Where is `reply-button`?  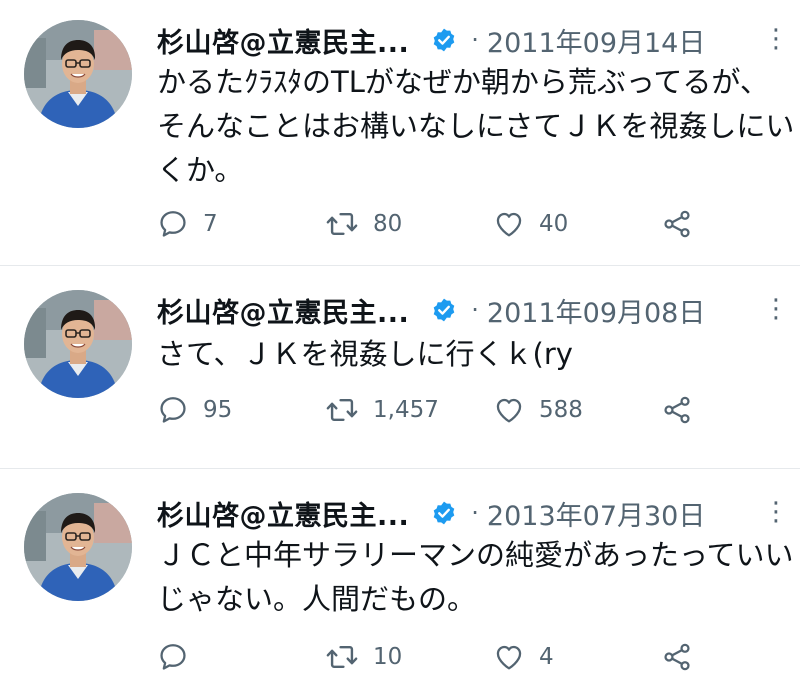 reply-button is located at coordinates (180, 657).